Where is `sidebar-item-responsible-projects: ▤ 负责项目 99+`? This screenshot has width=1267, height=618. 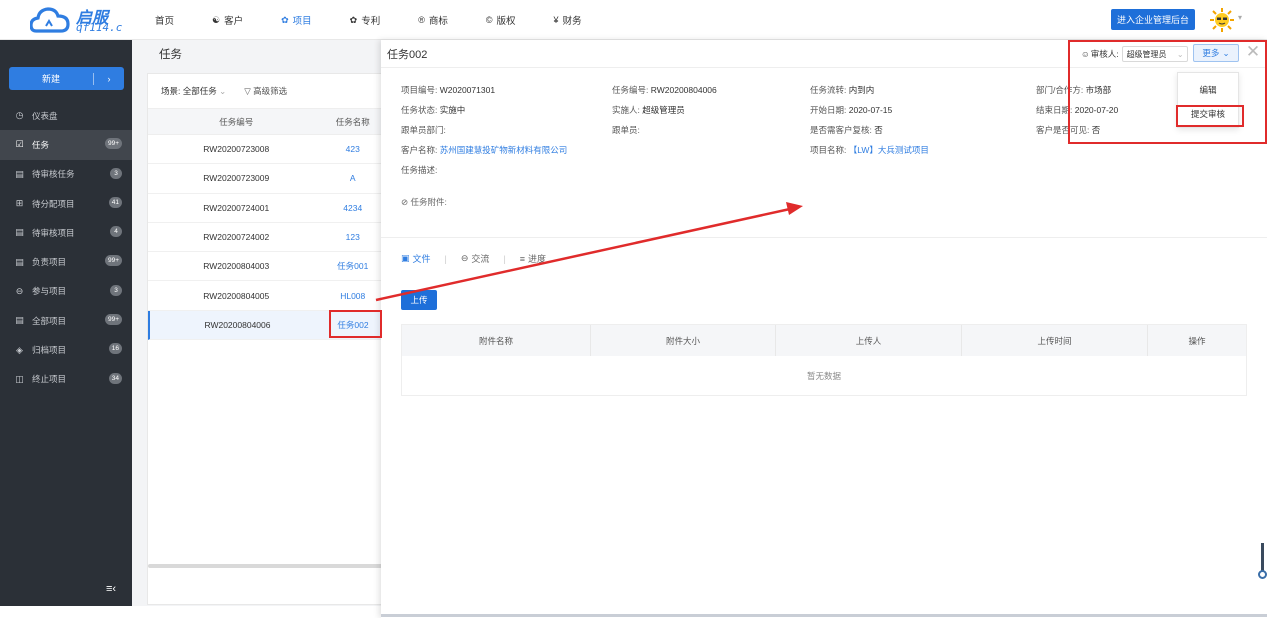 sidebar-item-responsible-projects: ▤ 负责项目 99+ is located at coordinates (66, 261).